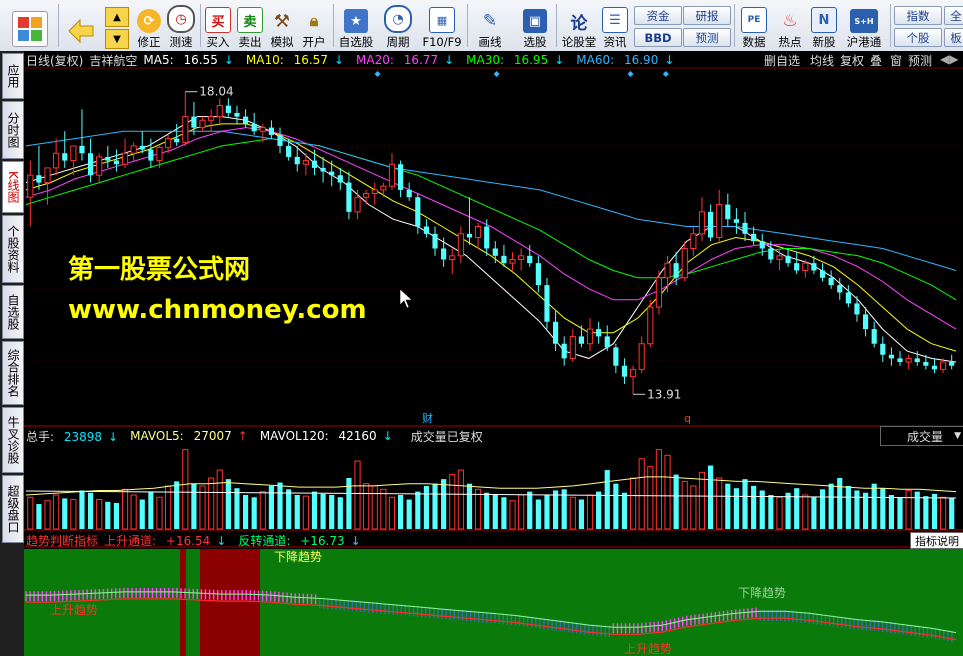 Image resolution: width=963 pixels, height=656 pixels. Describe the element at coordinates (920, 60) in the screenshot. I see `predict-button: 预测` at that location.